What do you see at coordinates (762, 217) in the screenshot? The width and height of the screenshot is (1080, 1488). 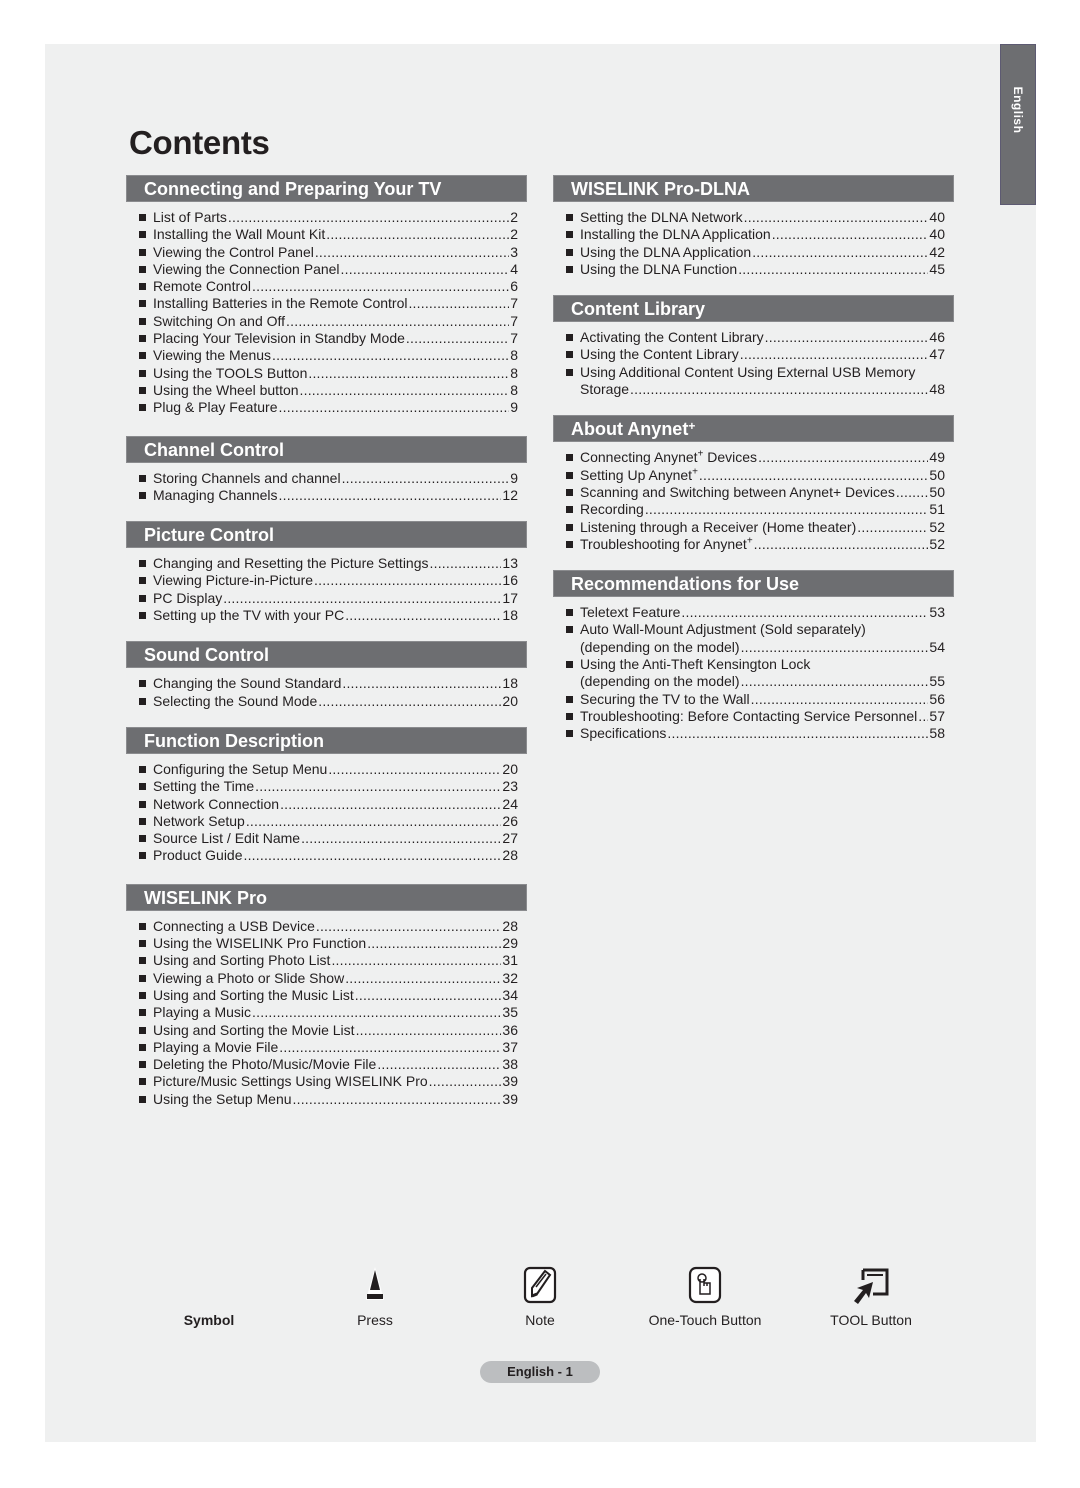 I see `toc-entry-row: Setting the DLNA Network 40` at bounding box center [762, 217].